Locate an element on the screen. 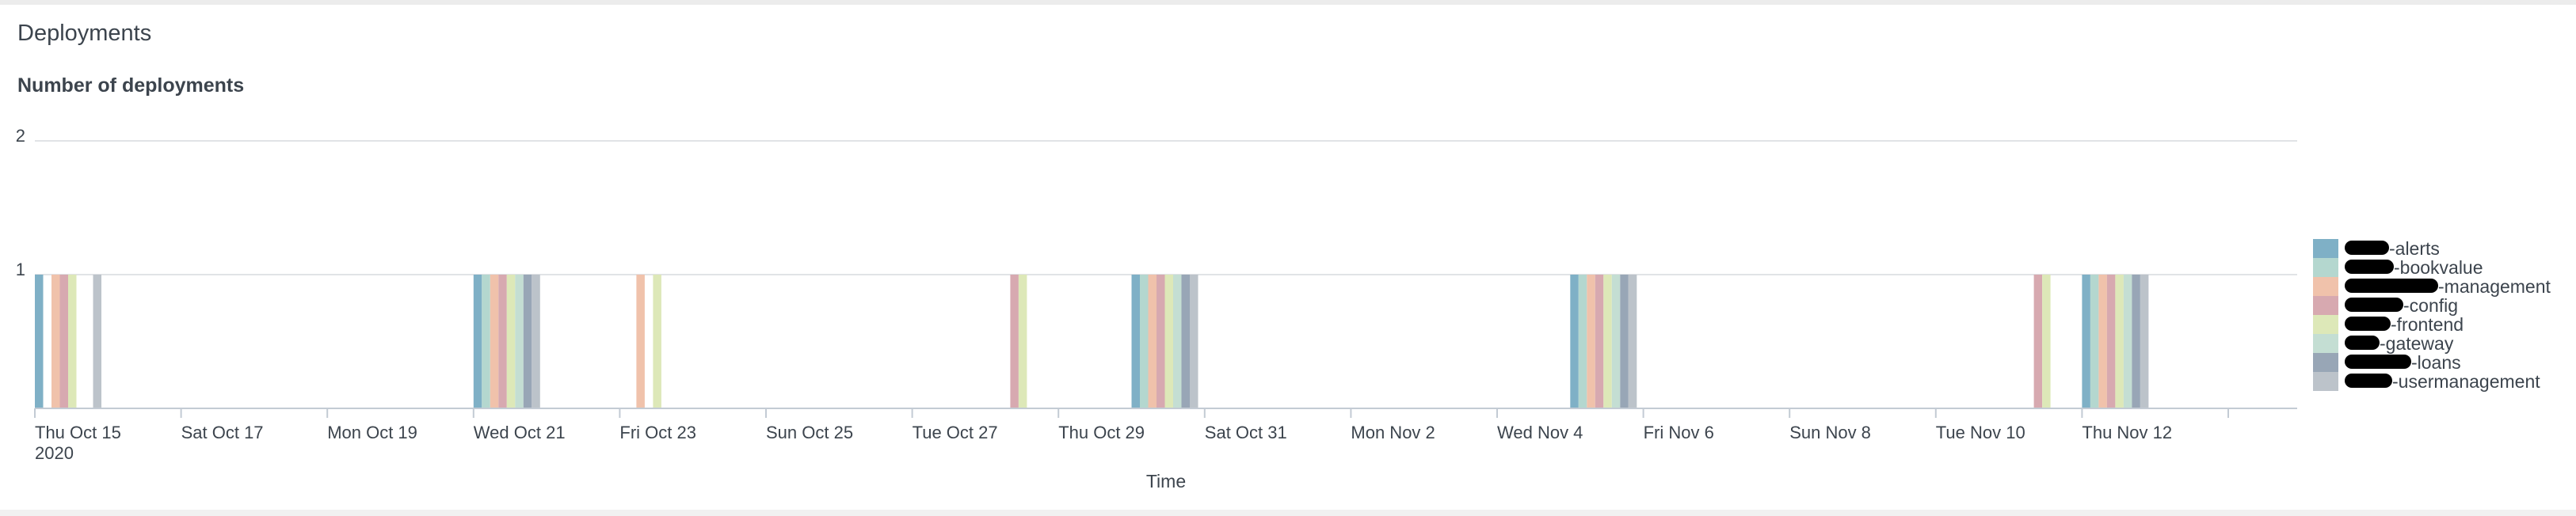 The image size is (2576, 516). legend-label: -frontend is located at coordinates (2427, 324).